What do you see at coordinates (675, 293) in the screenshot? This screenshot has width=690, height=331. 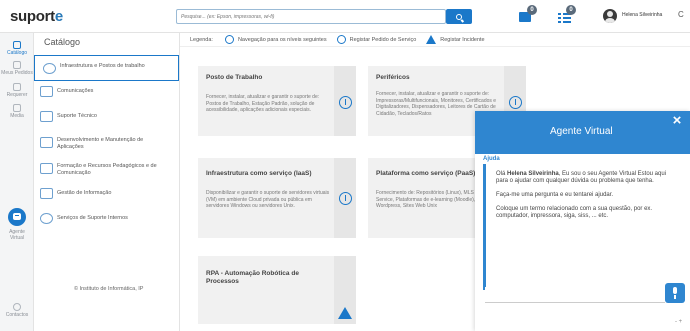 I see `microphone-button` at bounding box center [675, 293].